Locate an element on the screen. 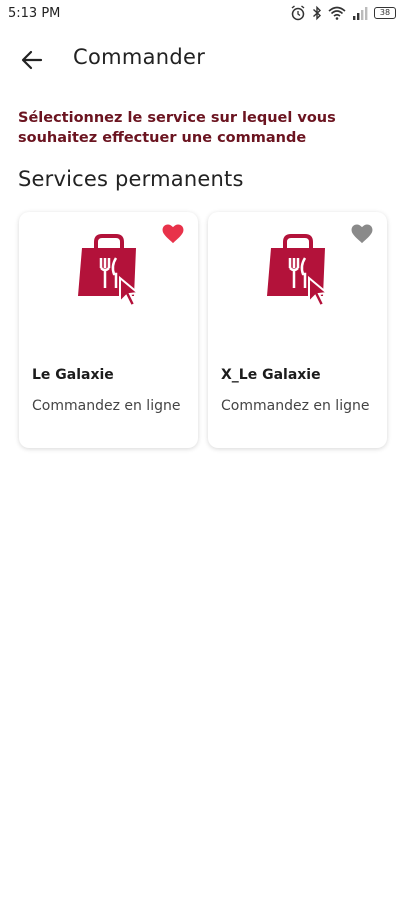 This screenshot has height=900, width=404. service-name: Le Galaxie is located at coordinates (73, 375).